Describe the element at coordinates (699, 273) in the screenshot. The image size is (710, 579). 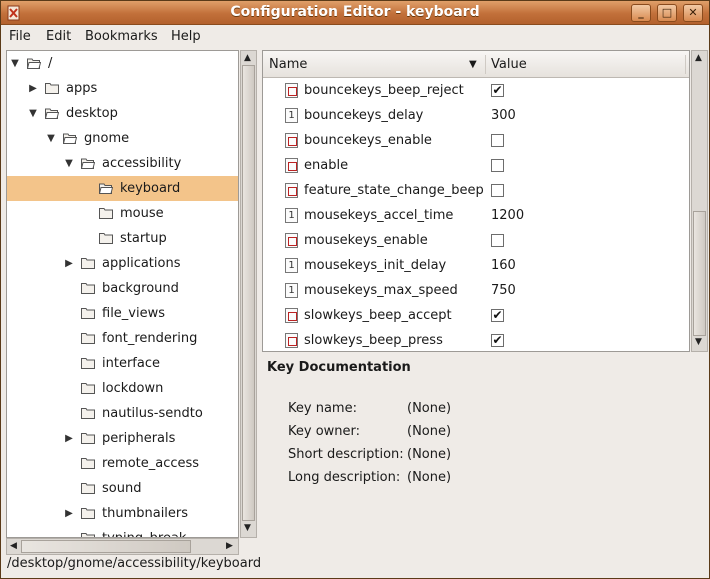
I see `list-vscroll-thumb` at that location.